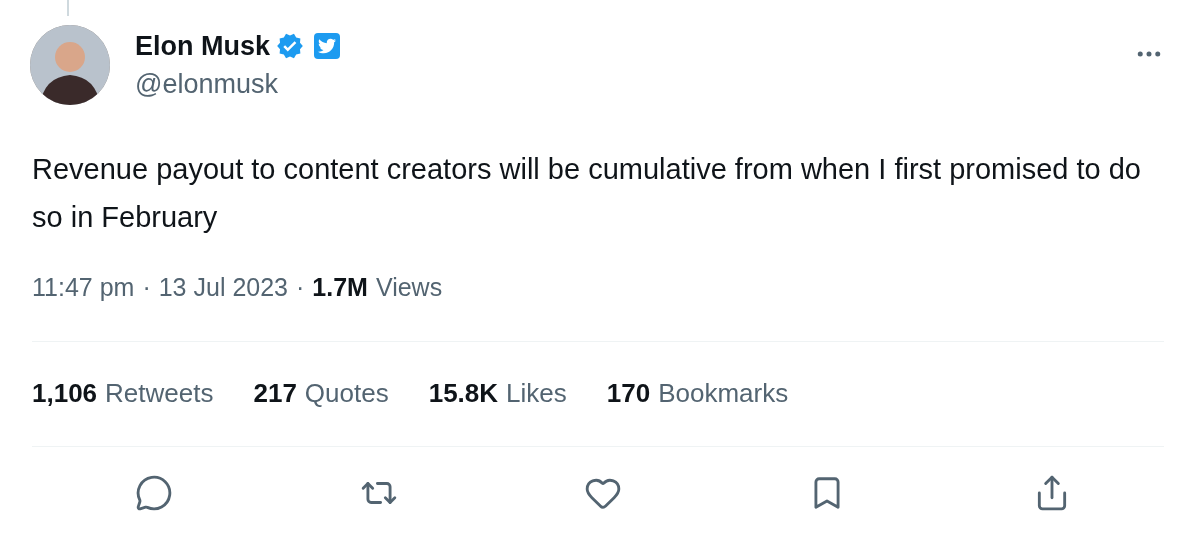  Describe the element at coordinates (628, 393) in the screenshot. I see `stat-count: 170` at that location.